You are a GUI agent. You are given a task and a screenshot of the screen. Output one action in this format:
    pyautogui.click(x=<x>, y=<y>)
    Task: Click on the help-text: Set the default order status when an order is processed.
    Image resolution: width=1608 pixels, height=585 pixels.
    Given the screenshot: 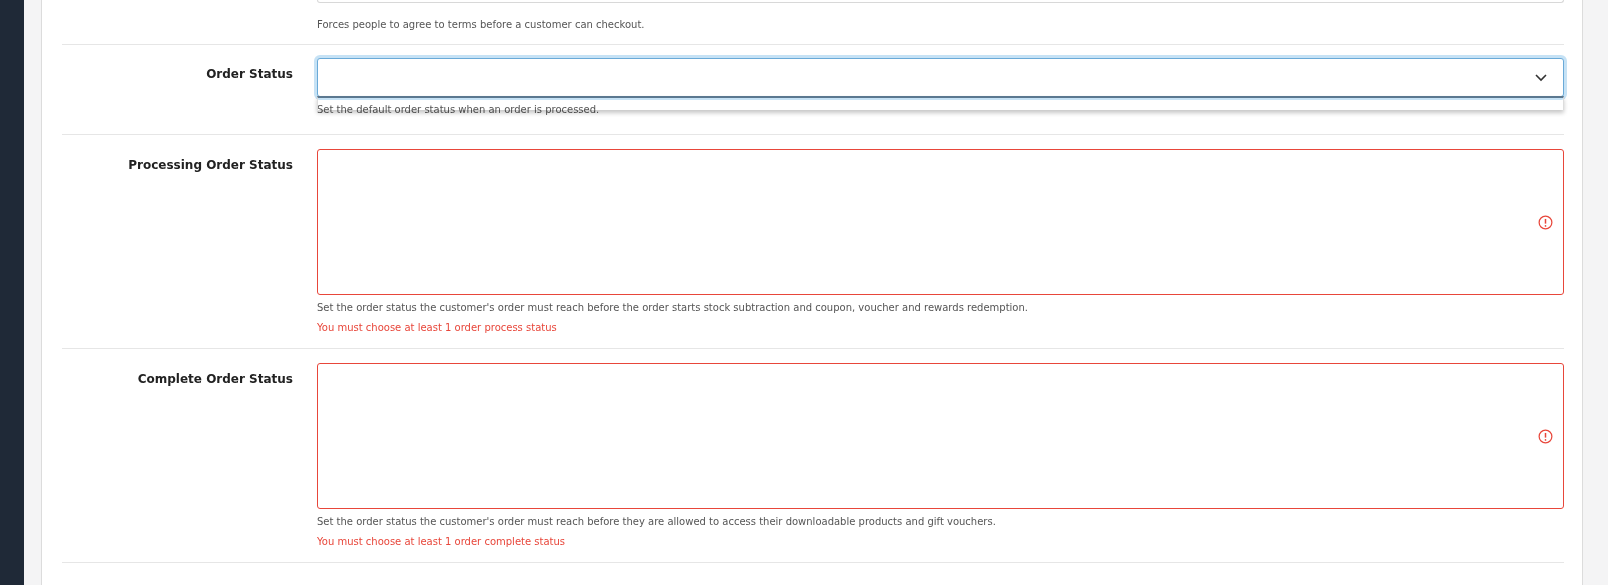 What is the action you would take?
    pyautogui.click(x=459, y=109)
    